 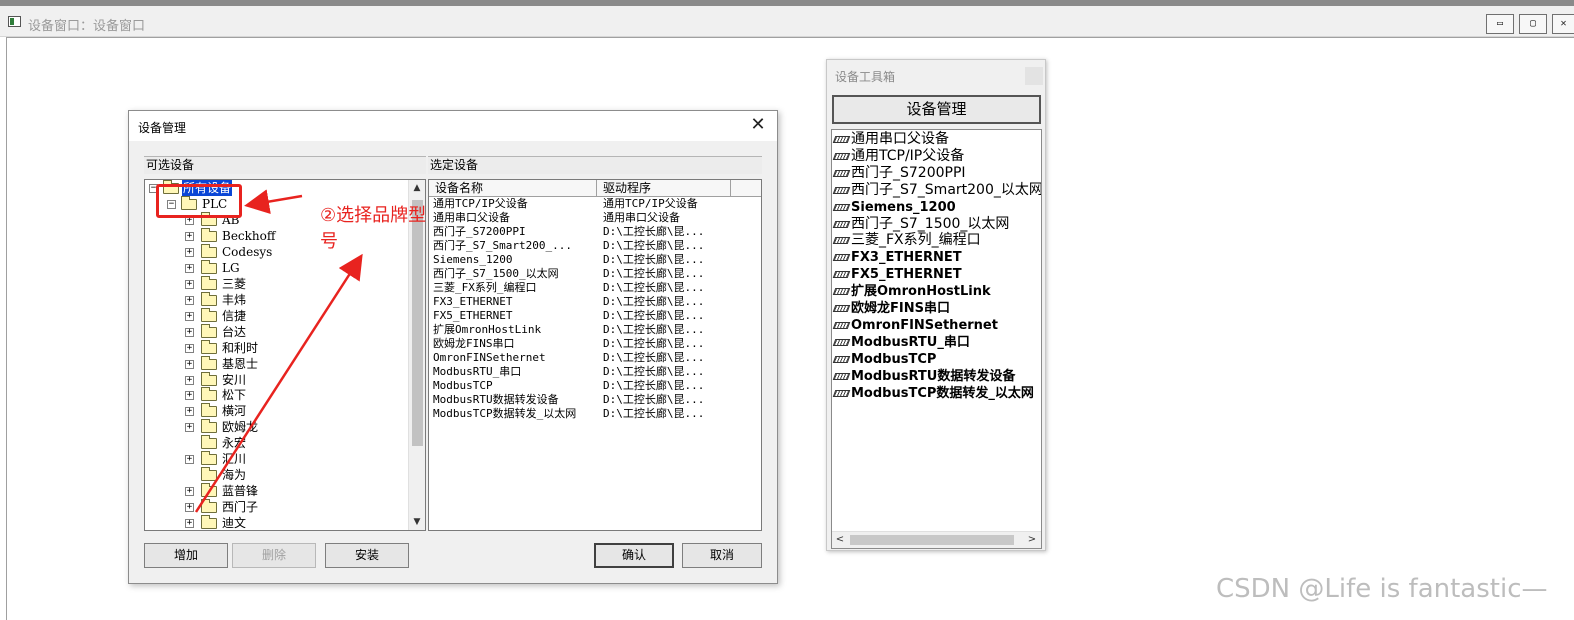 What do you see at coordinates (930, 223) in the screenshot?
I see `toolbox-device-label: 西门子_S7_1500_以太网` at bounding box center [930, 223].